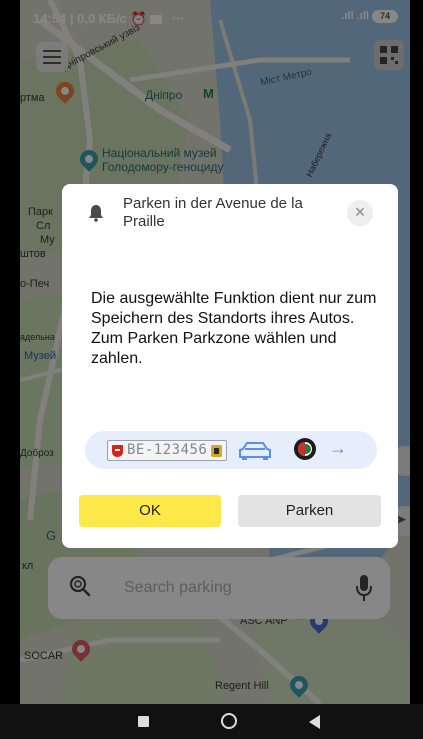 This screenshot has height=739, width=423. What do you see at coordinates (143, 721) in the screenshot?
I see `recents-button` at bounding box center [143, 721].